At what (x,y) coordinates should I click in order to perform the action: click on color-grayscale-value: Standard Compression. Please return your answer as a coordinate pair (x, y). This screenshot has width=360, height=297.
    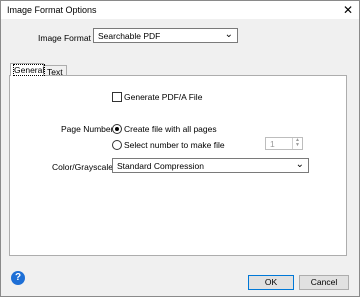
    Looking at the image, I should click on (160, 166).